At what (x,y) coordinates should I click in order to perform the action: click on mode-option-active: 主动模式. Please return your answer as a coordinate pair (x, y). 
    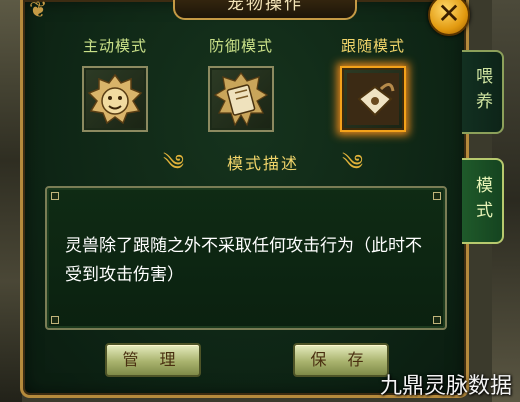
    Looking at the image, I should click on (115, 84).